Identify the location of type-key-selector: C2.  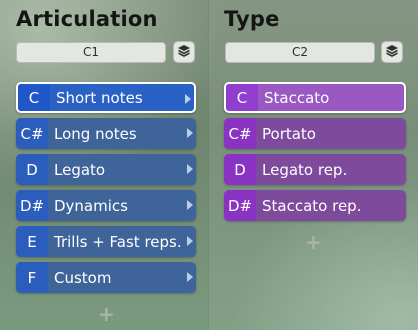
(300, 52).